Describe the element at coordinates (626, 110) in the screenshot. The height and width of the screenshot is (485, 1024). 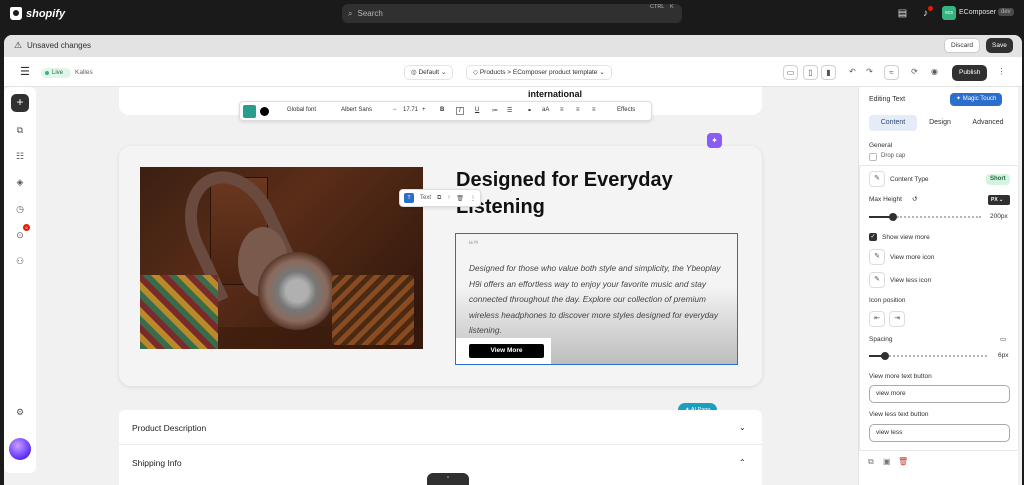
I see `effects-button: Effects` at that location.